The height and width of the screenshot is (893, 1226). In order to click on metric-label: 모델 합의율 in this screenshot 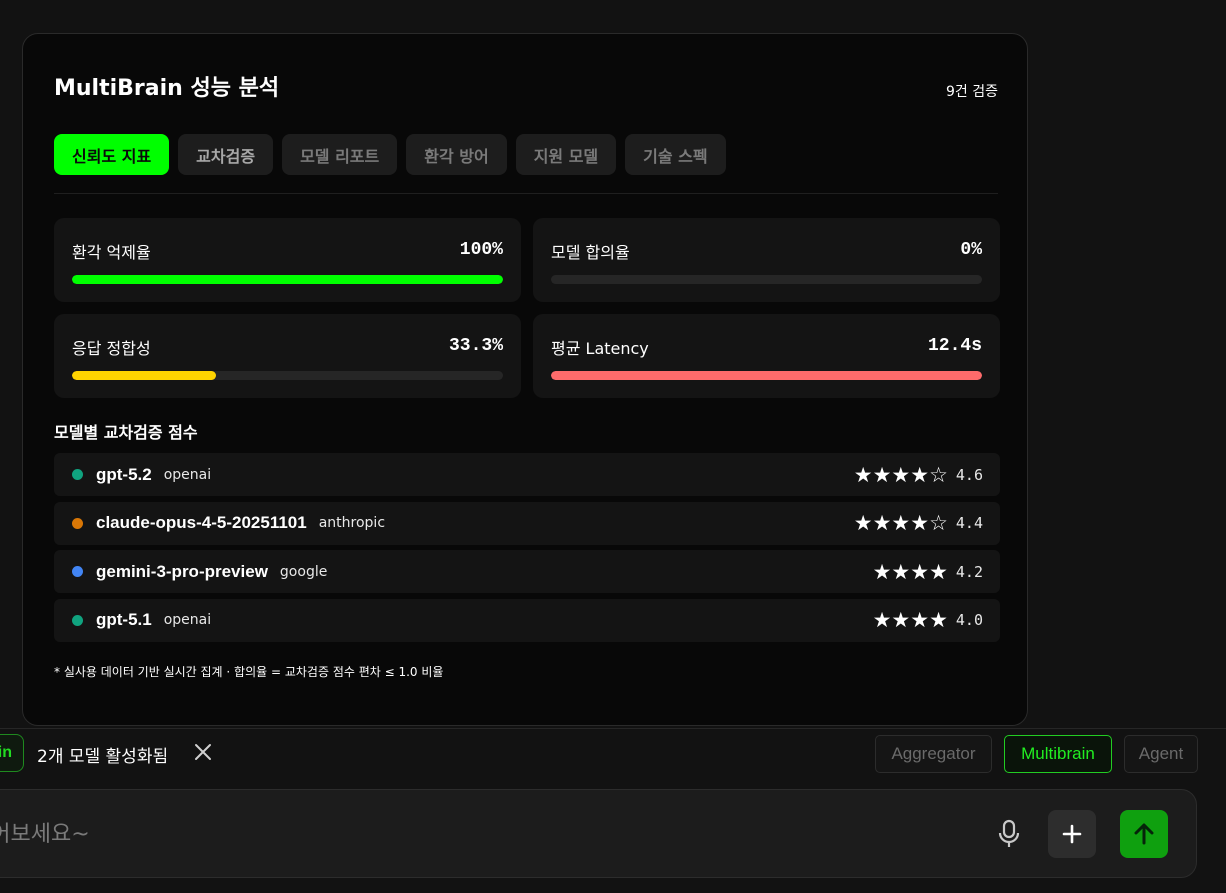, I will do `click(590, 252)`.